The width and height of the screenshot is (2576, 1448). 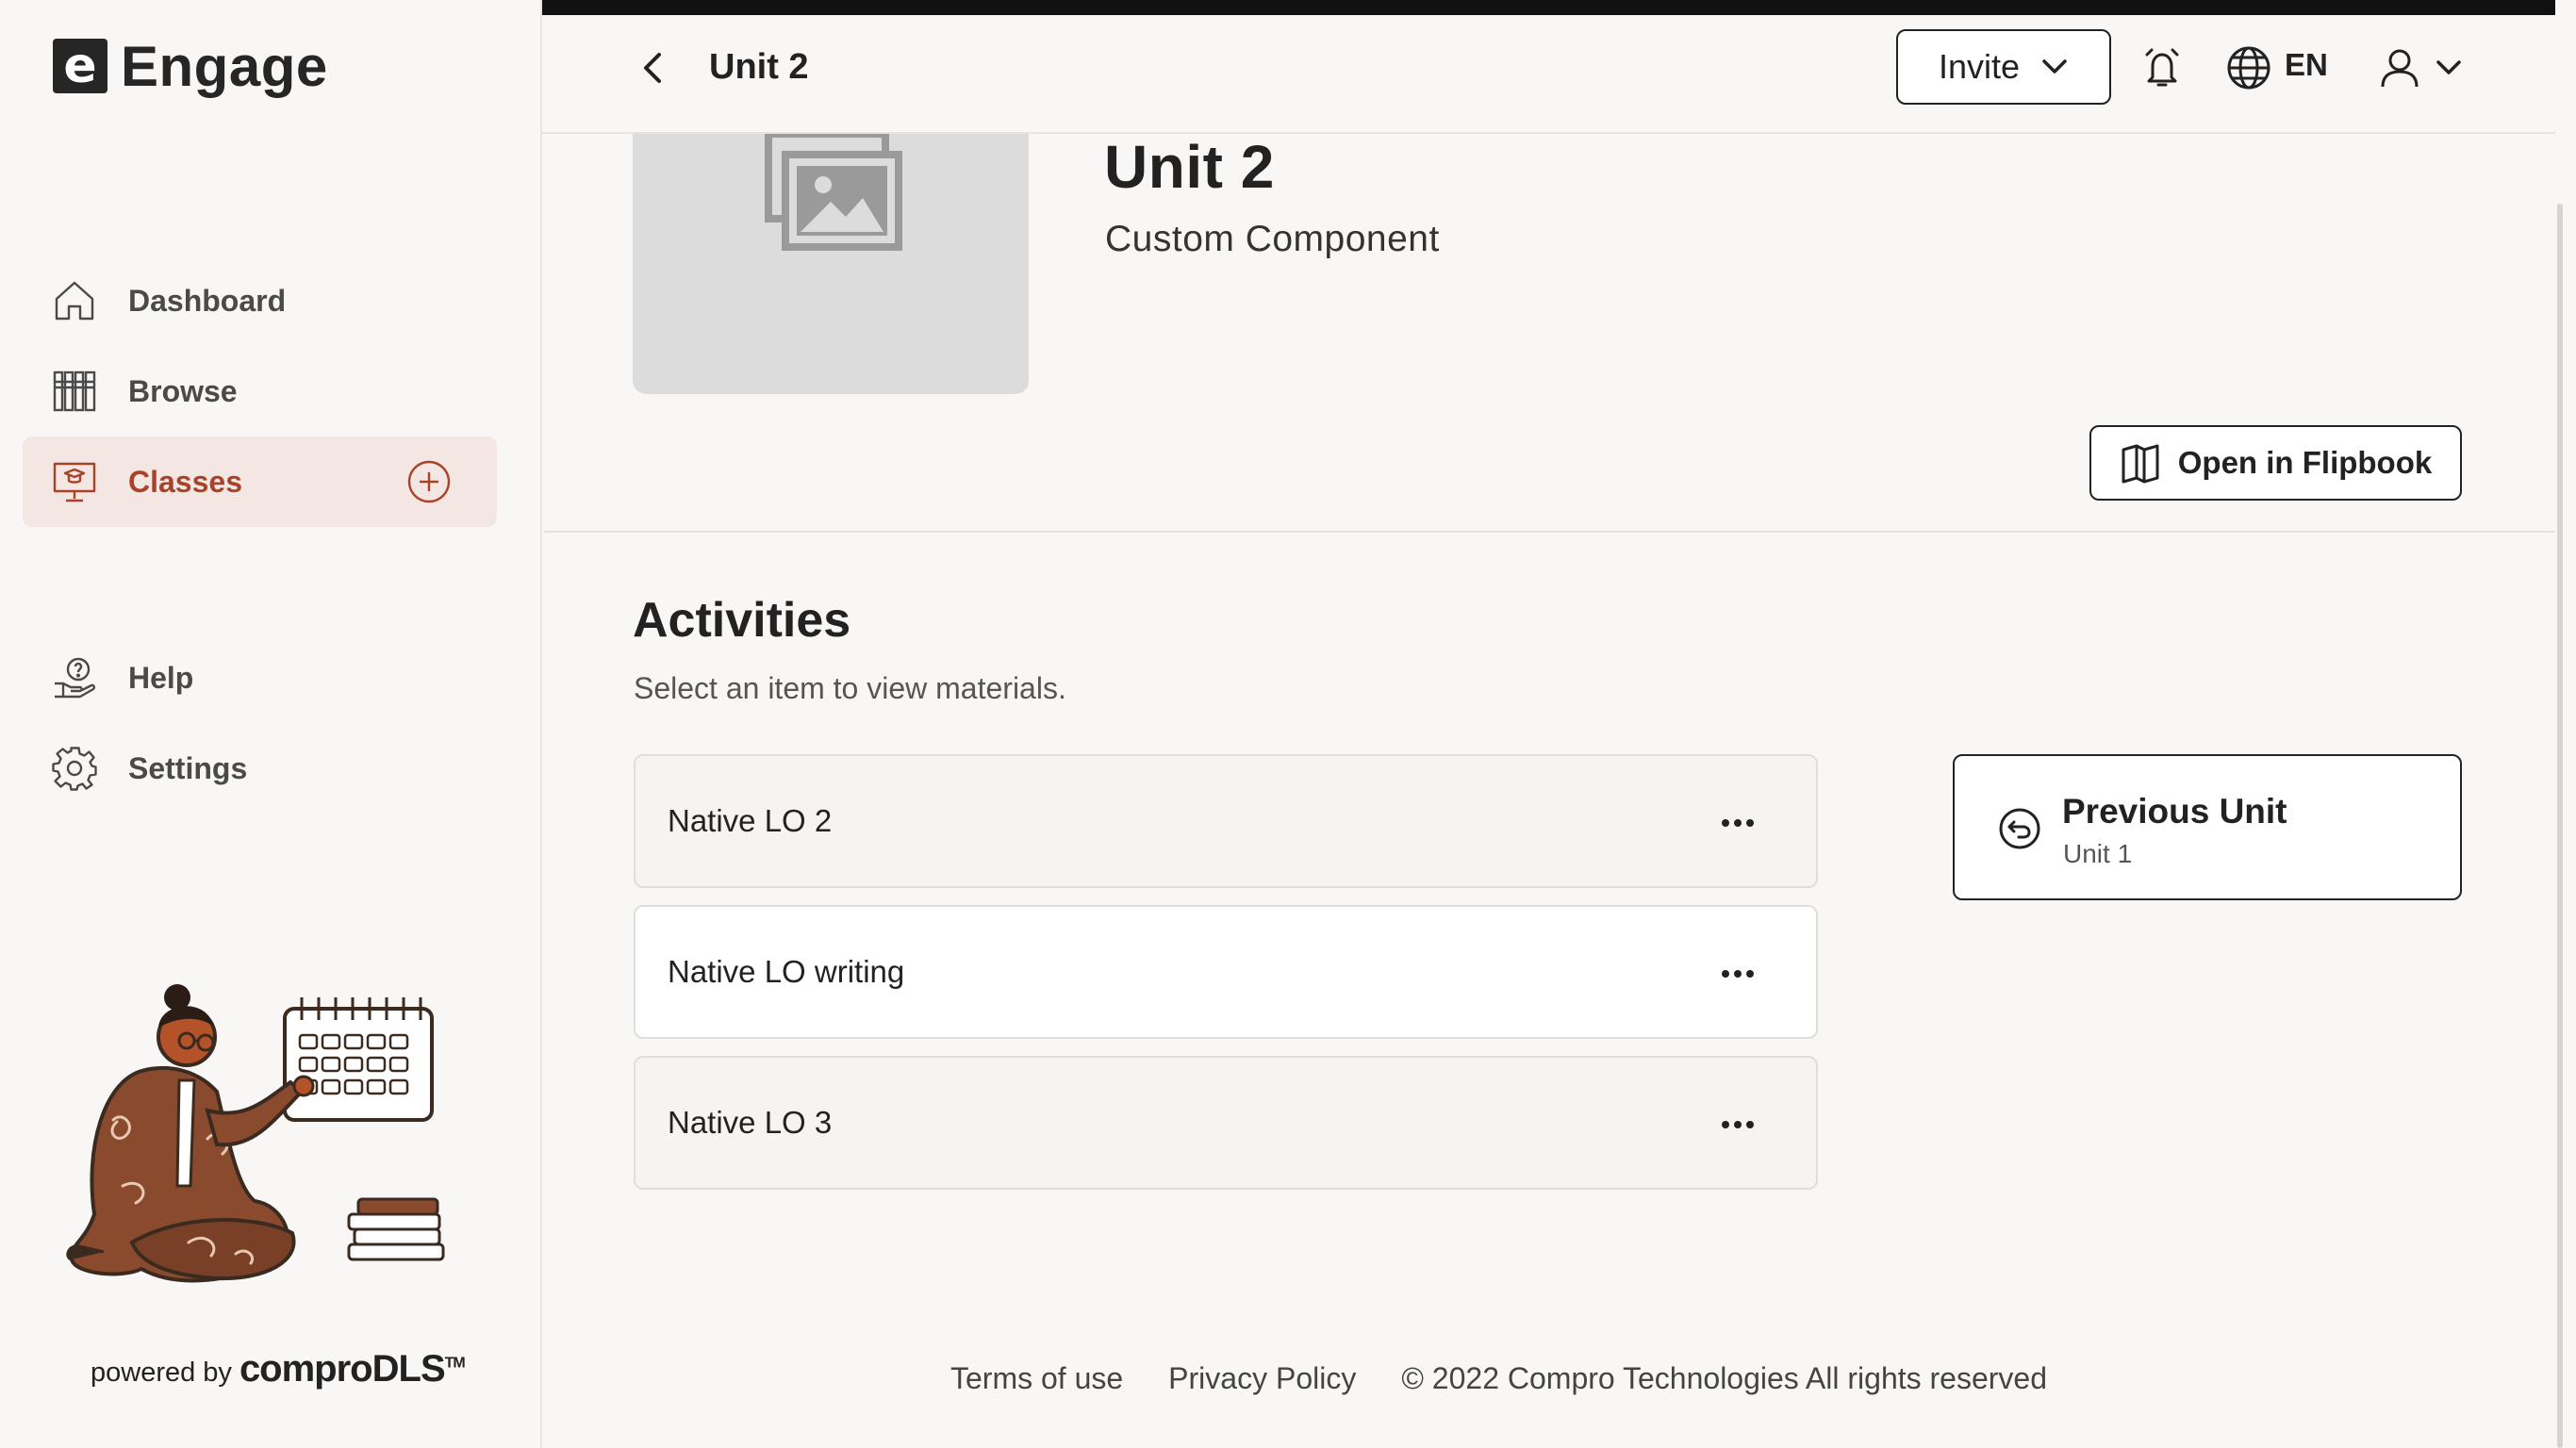 I want to click on gear-icon, so click(x=74, y=768).